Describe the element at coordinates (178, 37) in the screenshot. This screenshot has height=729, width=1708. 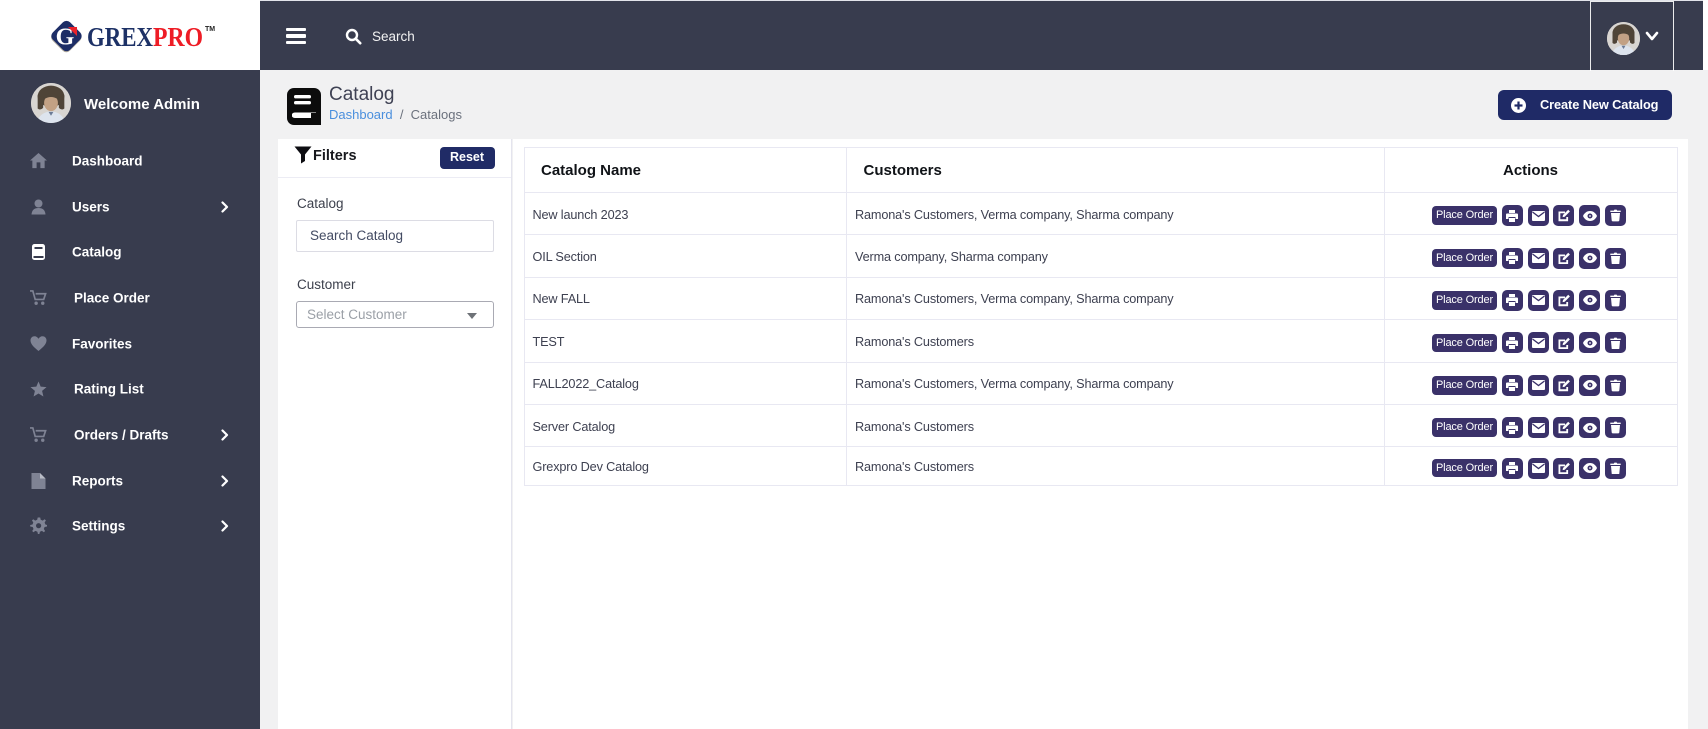
I see `svg-text: PRO` at that location.